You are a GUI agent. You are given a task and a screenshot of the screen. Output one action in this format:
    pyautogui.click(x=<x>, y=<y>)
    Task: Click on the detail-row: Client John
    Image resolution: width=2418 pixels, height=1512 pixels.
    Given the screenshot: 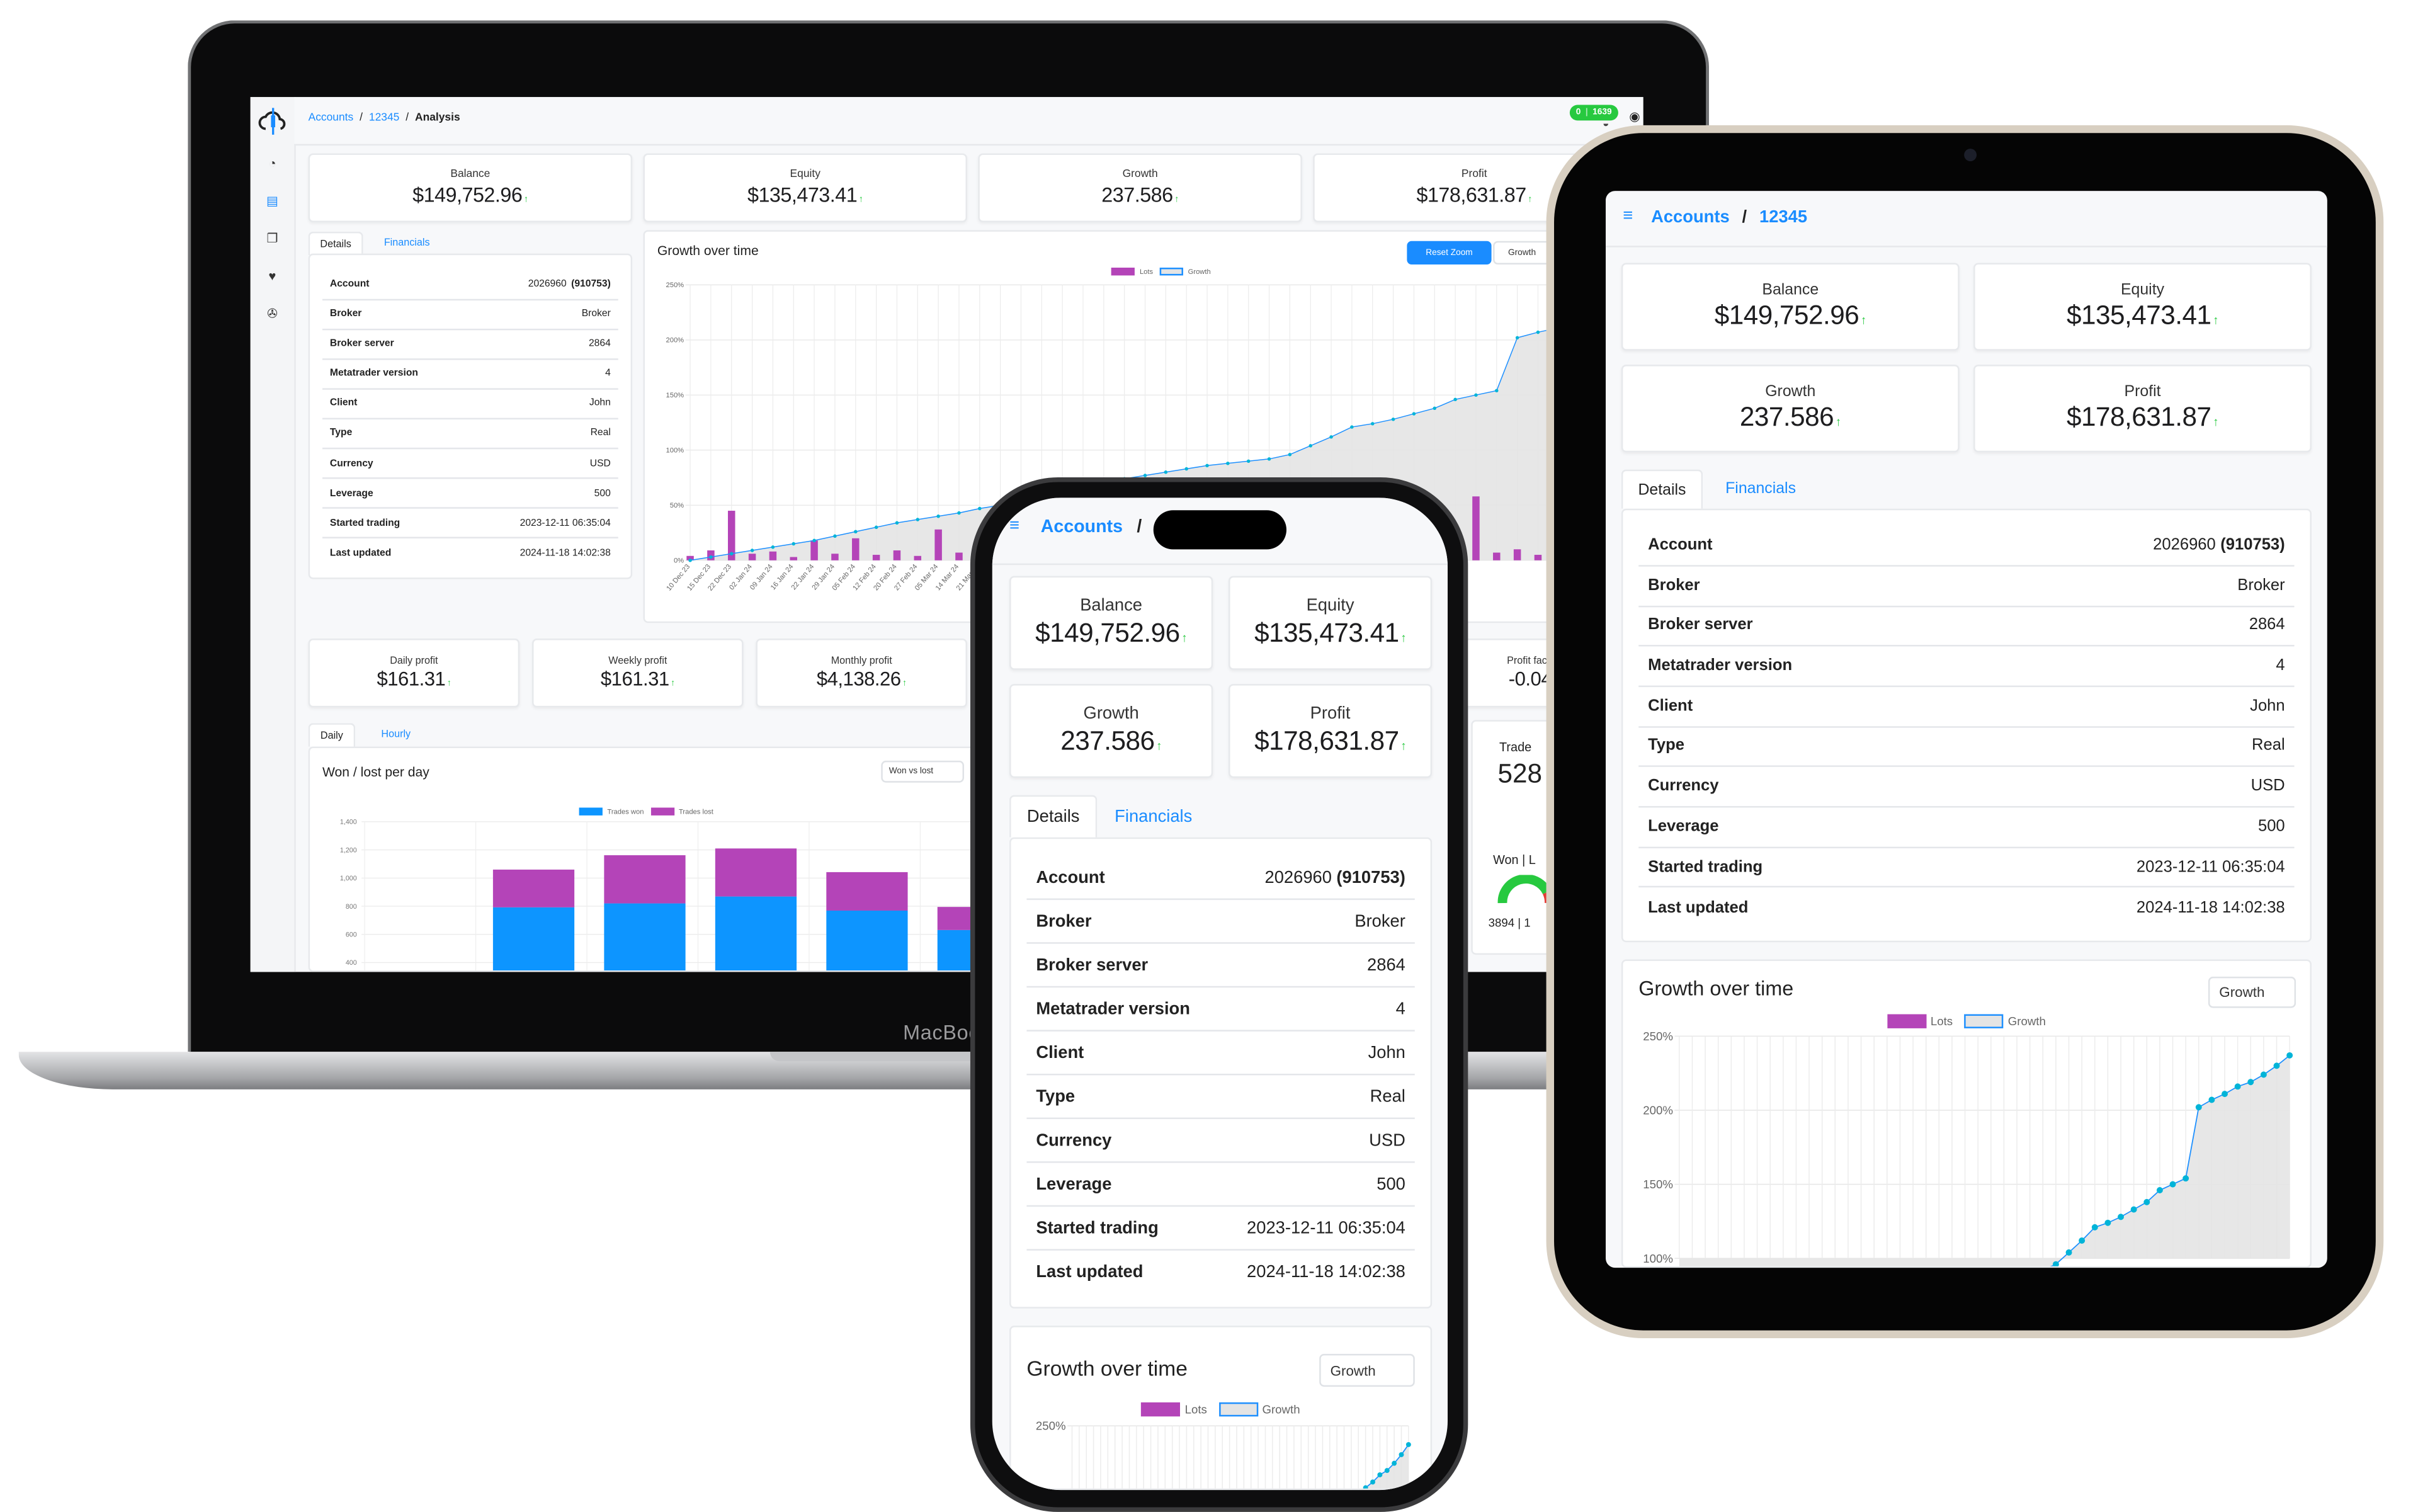 What is the action you would take?
    pyautogui.click(x=1220, y=1054)
    